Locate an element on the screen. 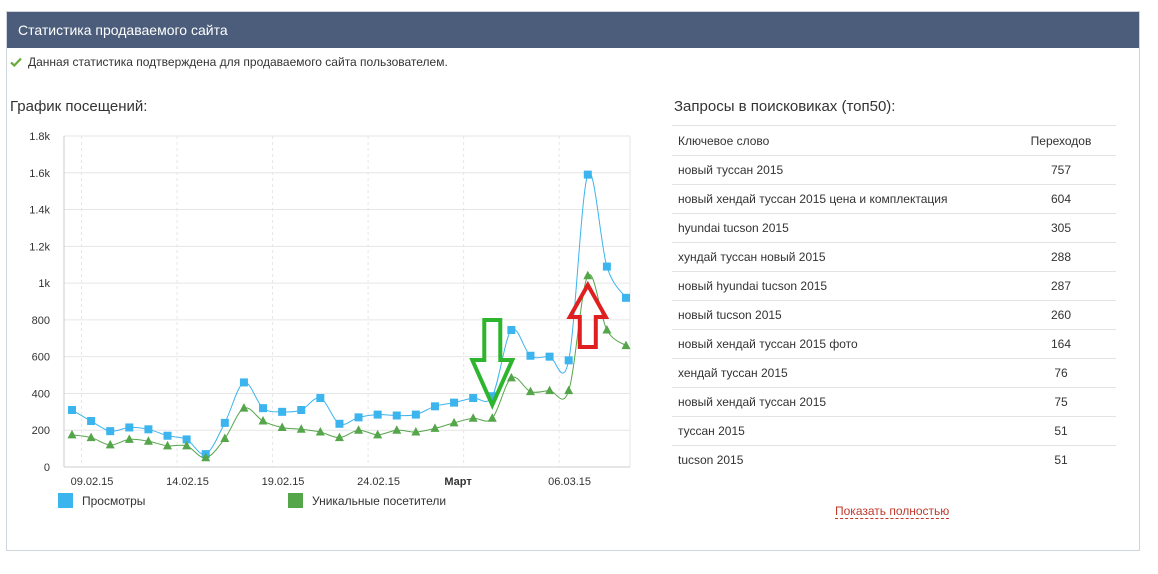 The height and width of the screenshot is (574, 1158). keyword-row: хендай туссан 2015 76 is located at coordinates (894, 373).